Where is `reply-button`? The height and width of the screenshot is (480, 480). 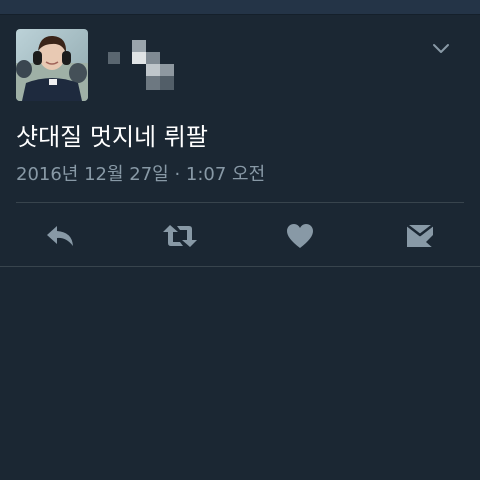
reply-button is located at coordinates (60, 236).